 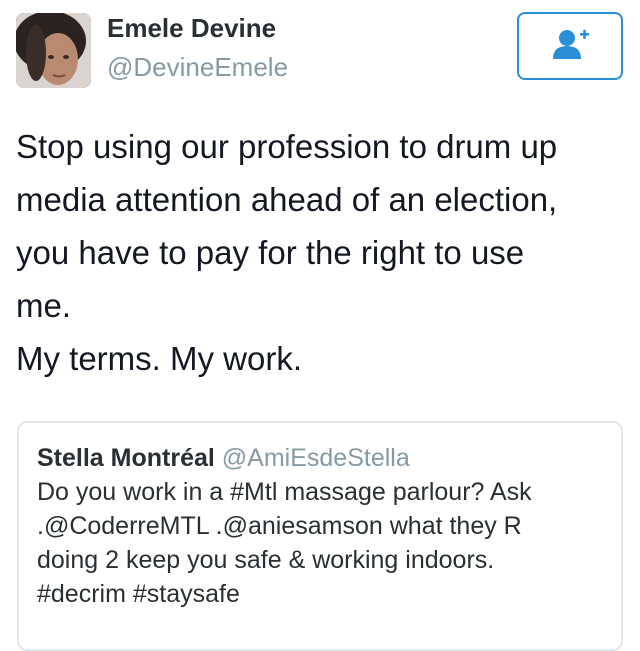 I want to click on quoted-tweet-header: Stella Montréal @AmiEsdeStella, so click(x=321, y=458).